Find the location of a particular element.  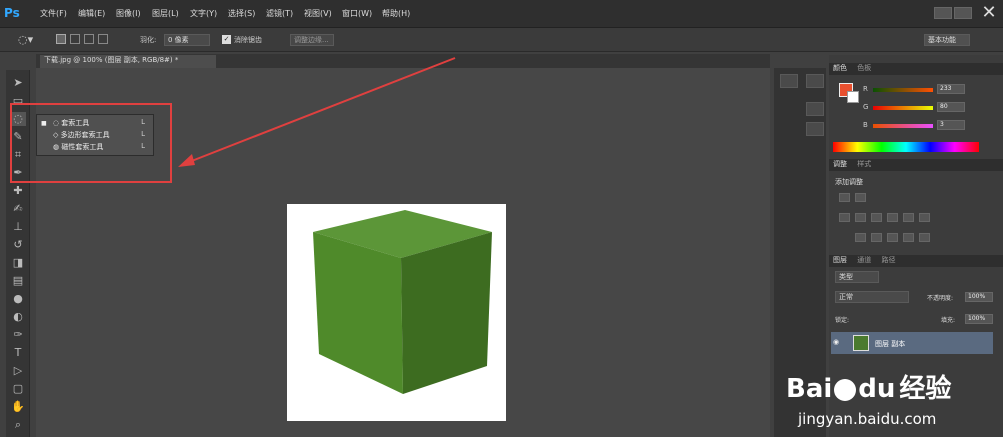

healing-brush-icon: ✚ is located at coordinates (18, 191).